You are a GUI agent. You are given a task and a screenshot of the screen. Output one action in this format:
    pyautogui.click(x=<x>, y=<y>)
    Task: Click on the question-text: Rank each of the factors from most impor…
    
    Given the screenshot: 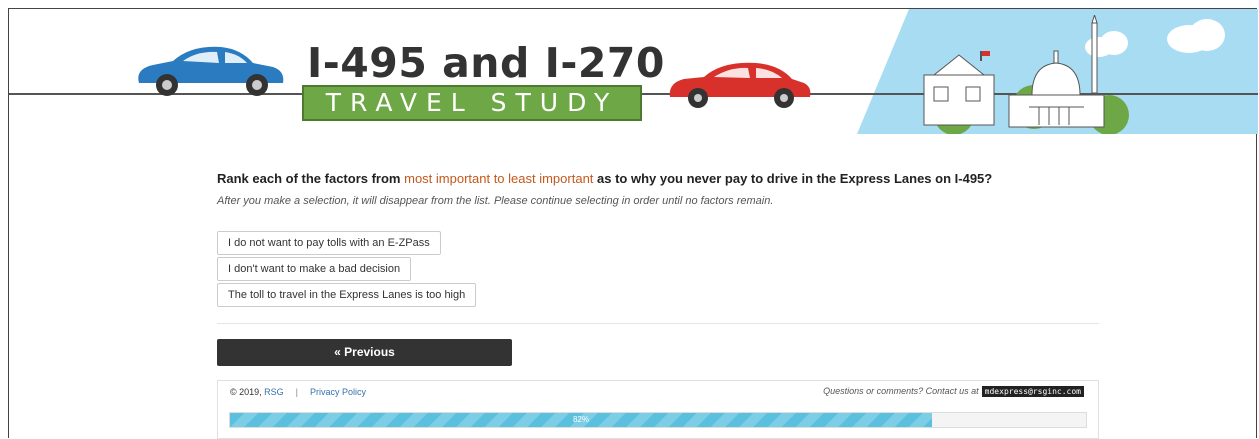 What is the action you would take?
    pyautogui.click(x=604, y=178)
    